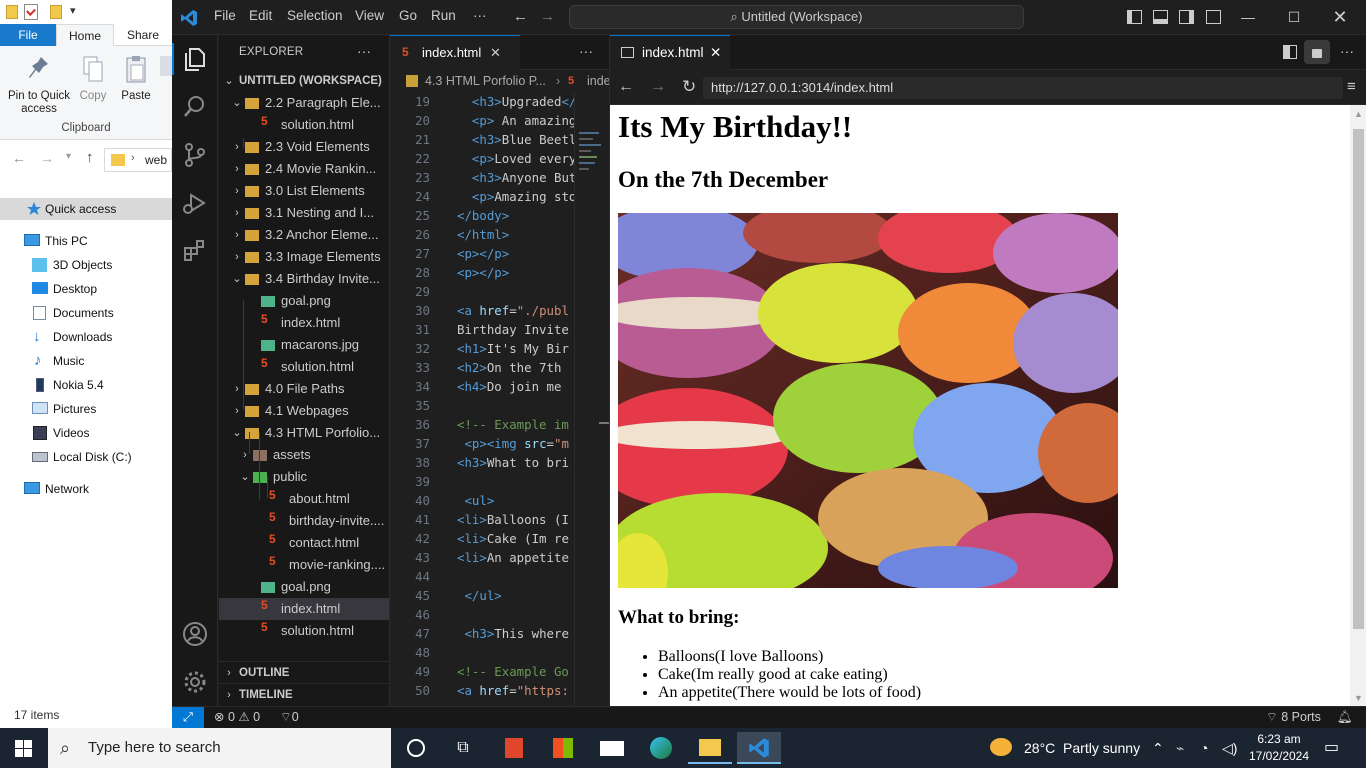 This screenshot has height=768, width=1366. Describe the element at coordinates (1294, 17) in the screenshot. I see `maximize-button: ☐` at that location.